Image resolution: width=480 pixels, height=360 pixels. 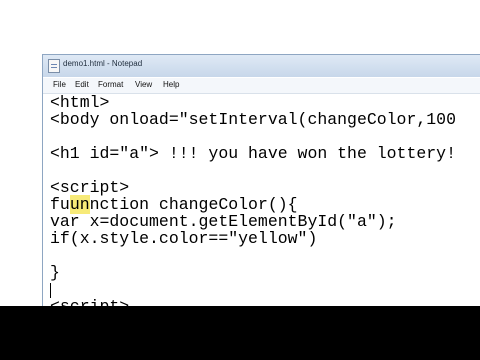 I want to click on menu-help: Help, so click(x=171, y=84).